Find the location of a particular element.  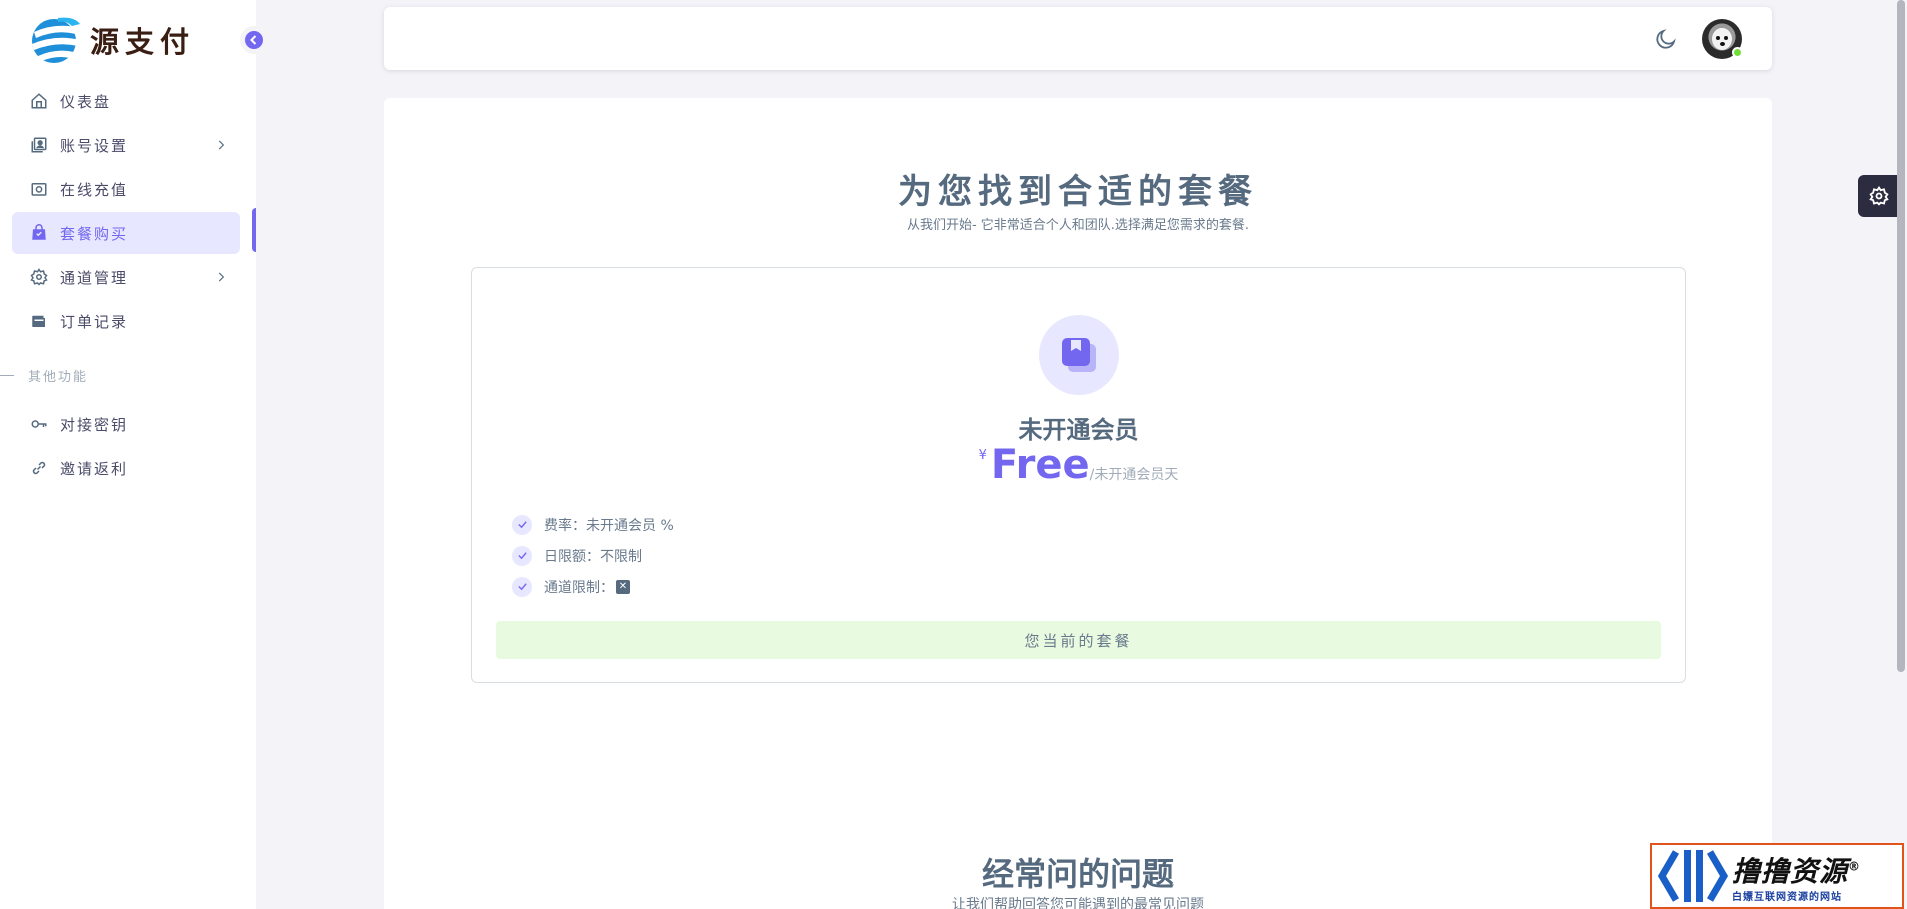

sidebar-menu-other: 对接密钥 邀请返利 is located at coordinates (126, 447).